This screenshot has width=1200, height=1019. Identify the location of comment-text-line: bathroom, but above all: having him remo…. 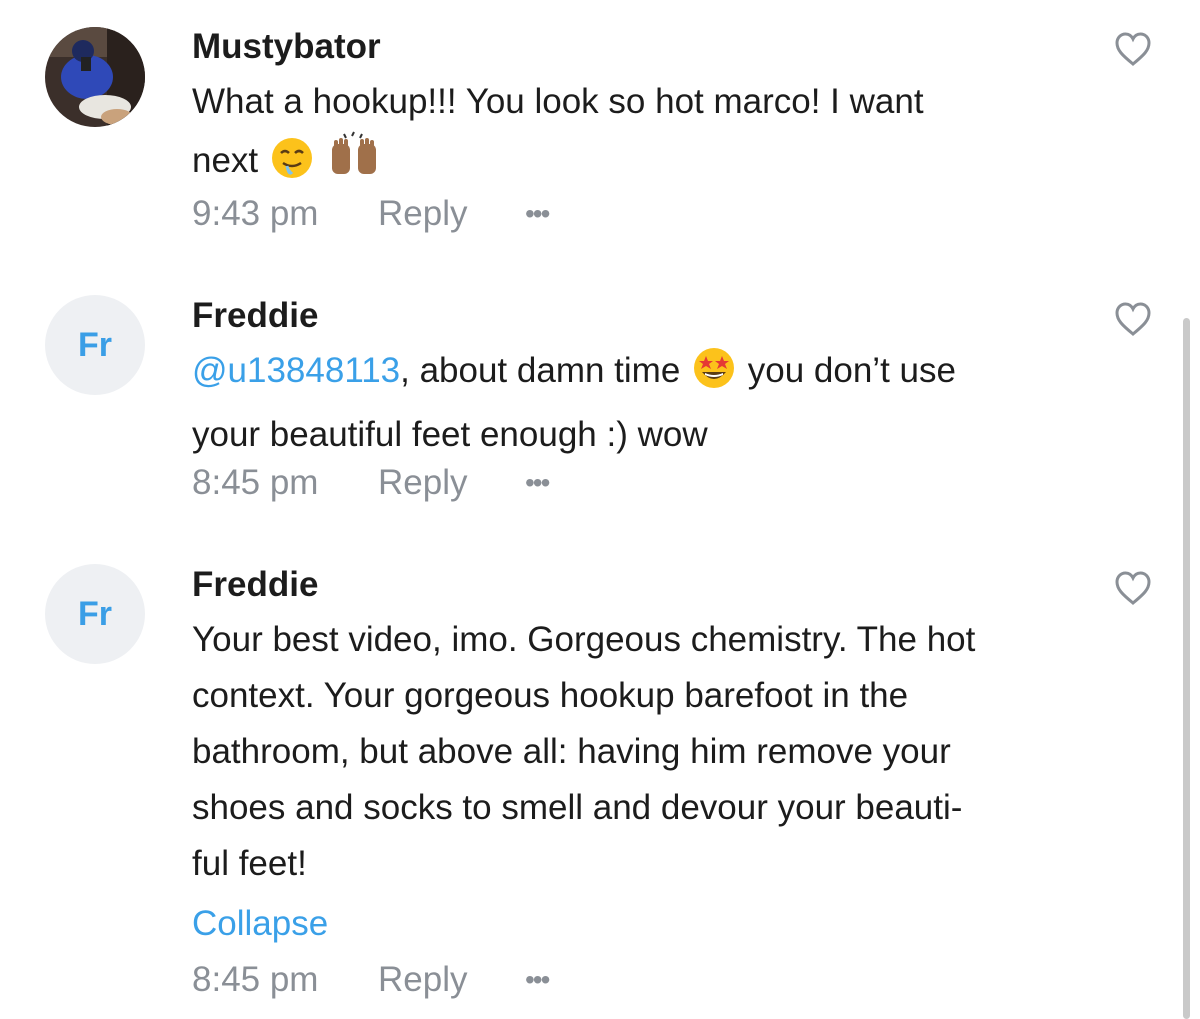
(571, 751).